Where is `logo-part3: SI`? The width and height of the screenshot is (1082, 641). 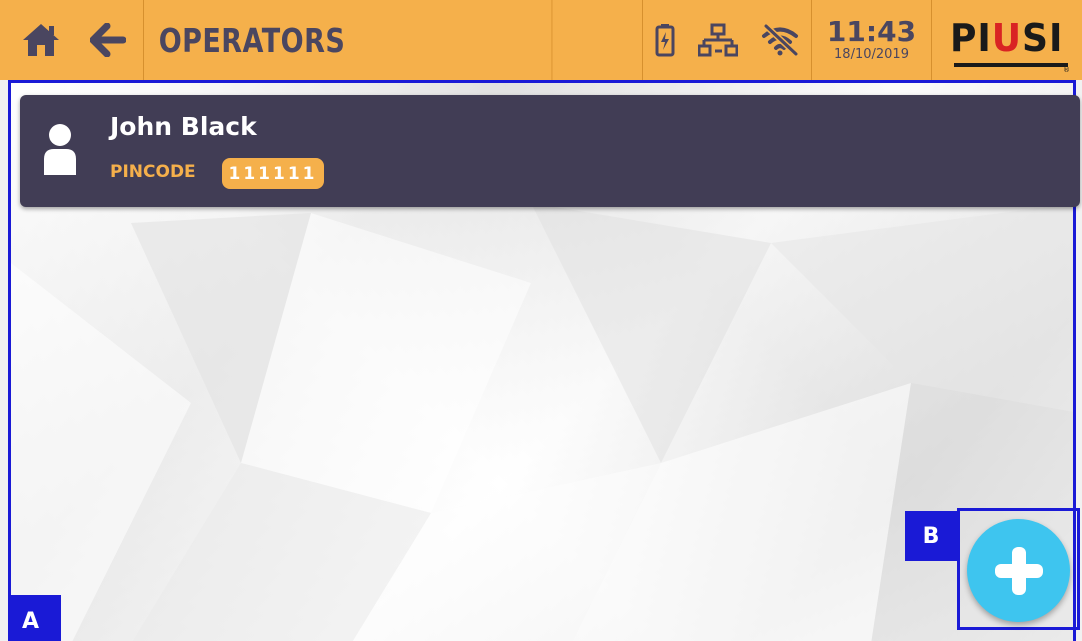
logo-part3: SI is located at coordinates (1043, 38).